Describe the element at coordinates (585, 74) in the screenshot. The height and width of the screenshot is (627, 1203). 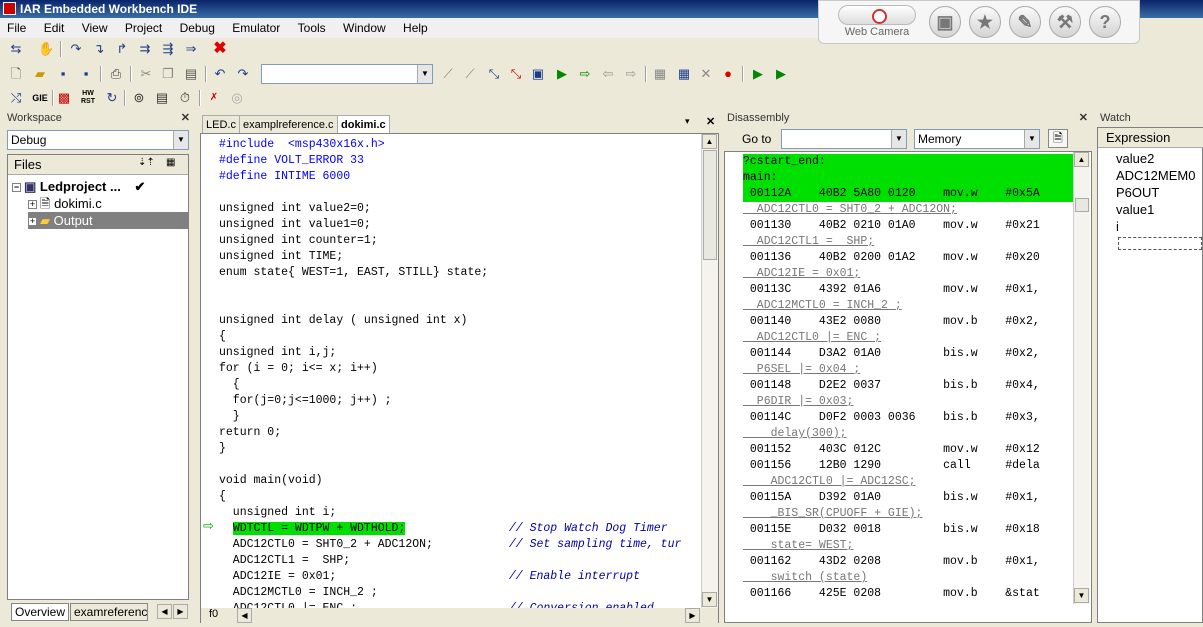
I see `next-bookmark-icon: ⇨` at that location.